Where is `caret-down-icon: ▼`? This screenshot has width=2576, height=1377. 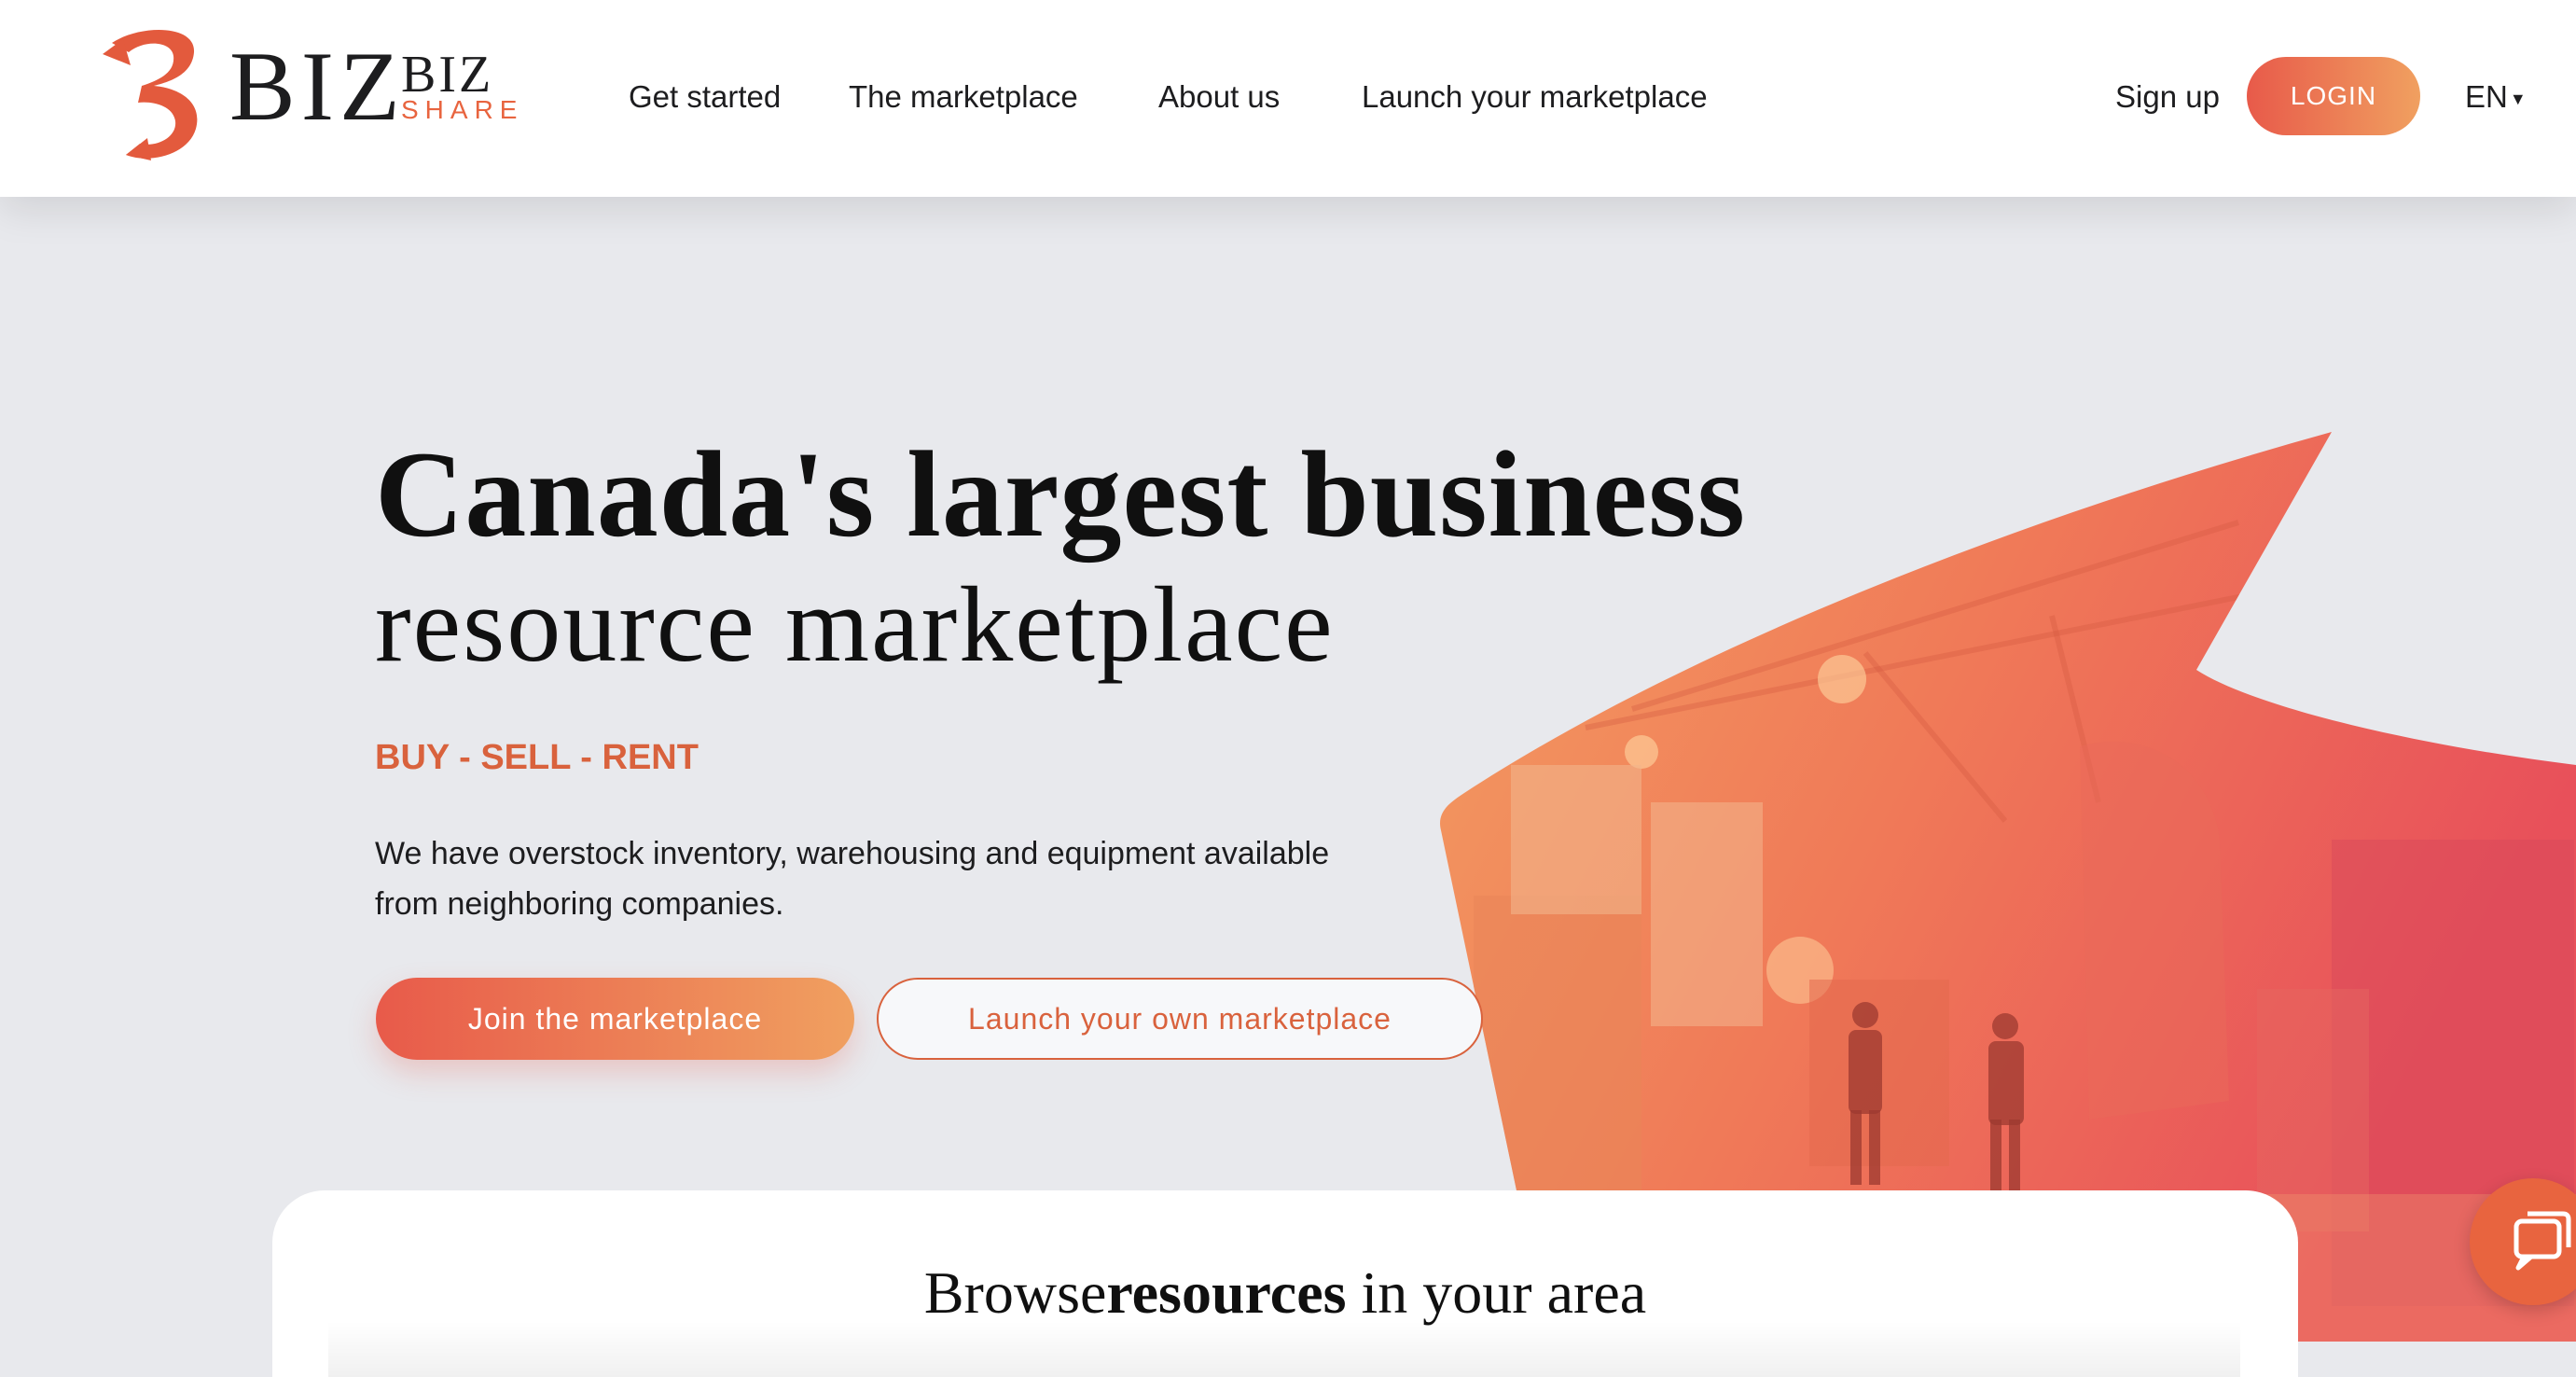
caret-down-icon: ▼ is located at coordinates (2518, 99).